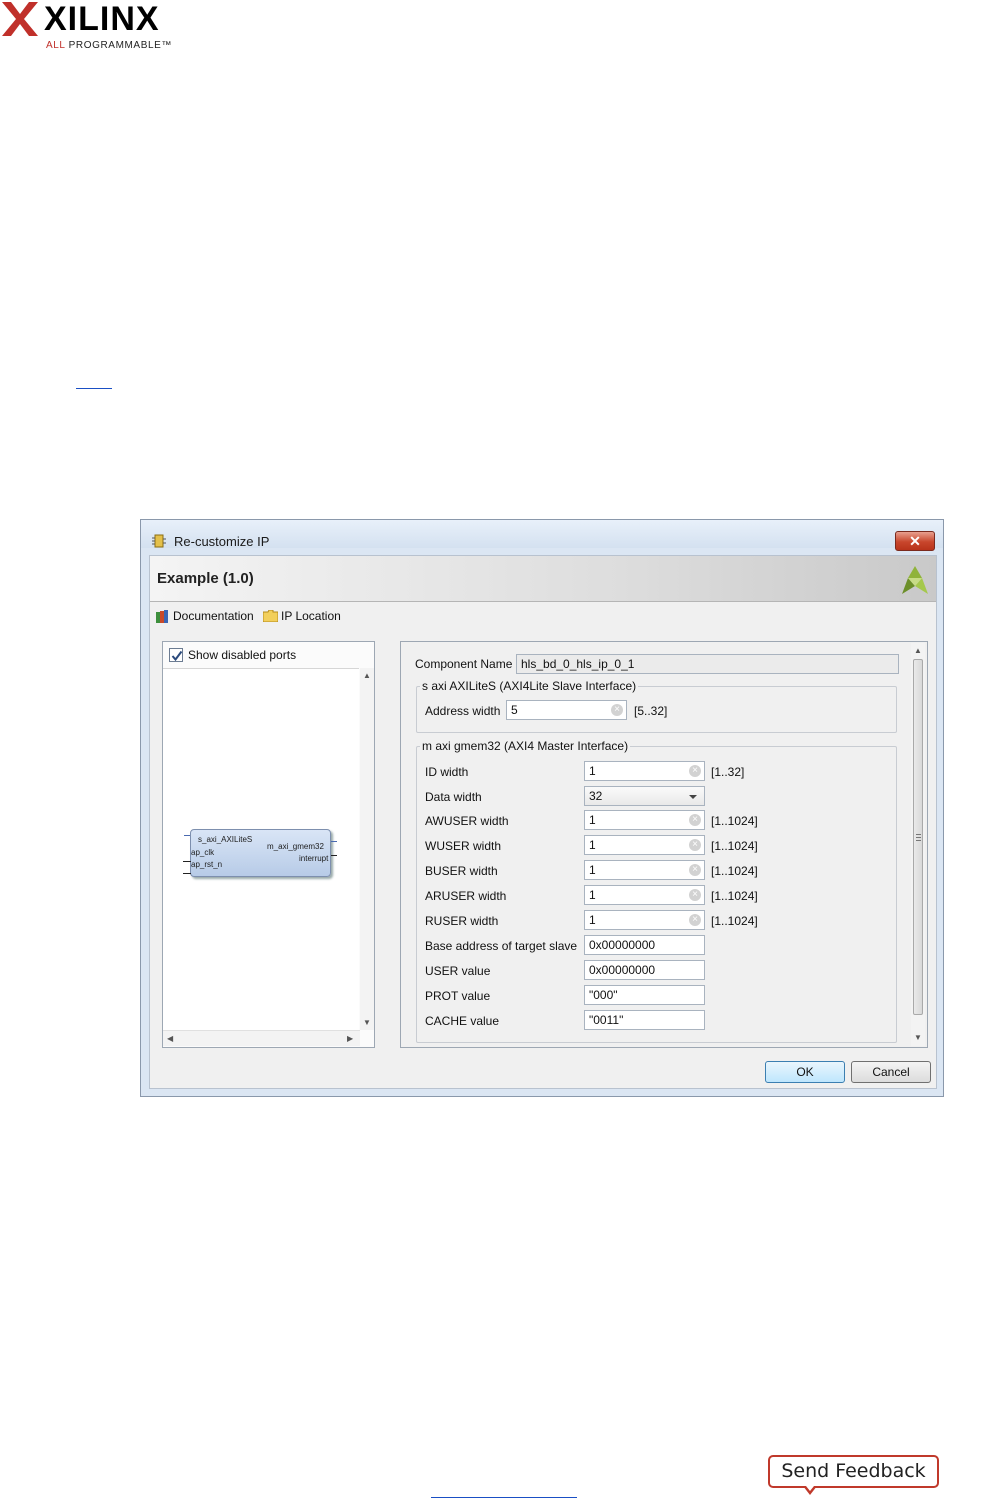 This screenshot has width=1008, height=1510. What do you see at coordinates (222, 541) in the screenshot?
I see `dialog-title: Re-customize IP` at bounding box center [222, 541].